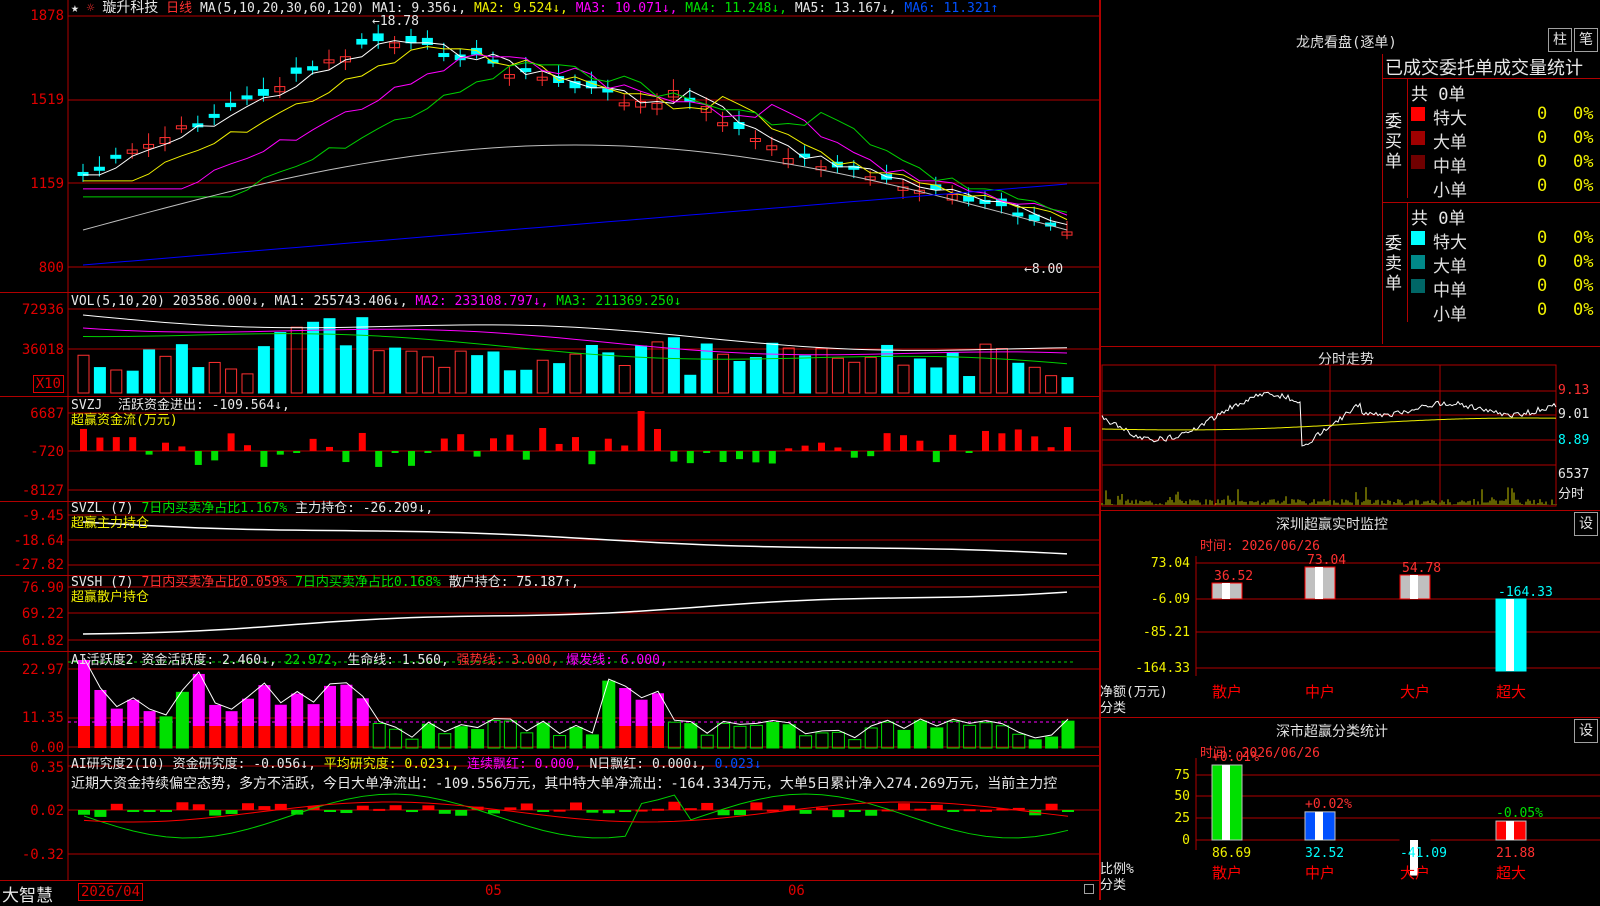 This screenshot has height=906, width=1600. What do you see at coordinates (219, 301) in the screenshot?
I see `volume-value: 203586.000↓,` at bounding box center [219, 301].